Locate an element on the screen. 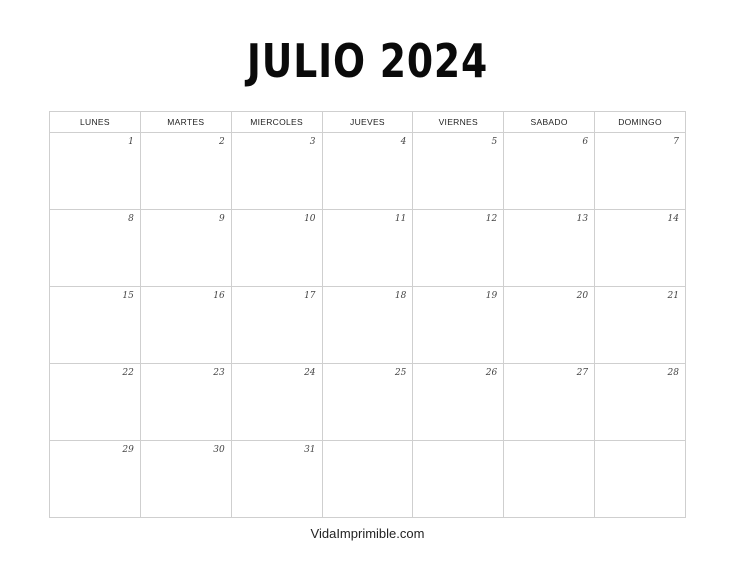  day-cell: 29 is located at coordinates (95, 479).